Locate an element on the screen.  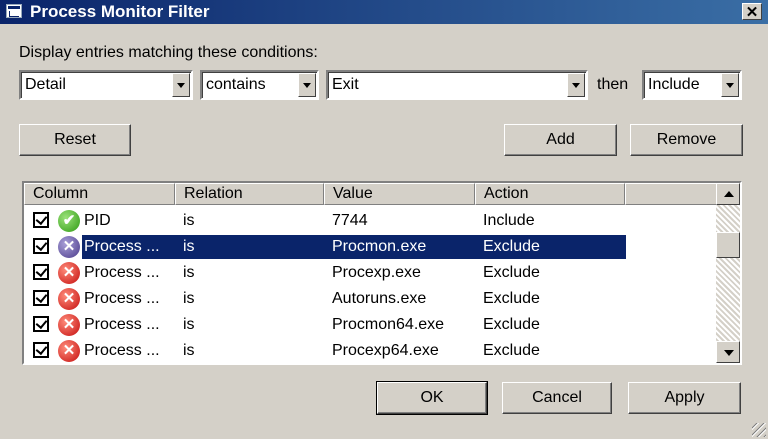
column-header-action: Action is located at coordinates (550, 194).